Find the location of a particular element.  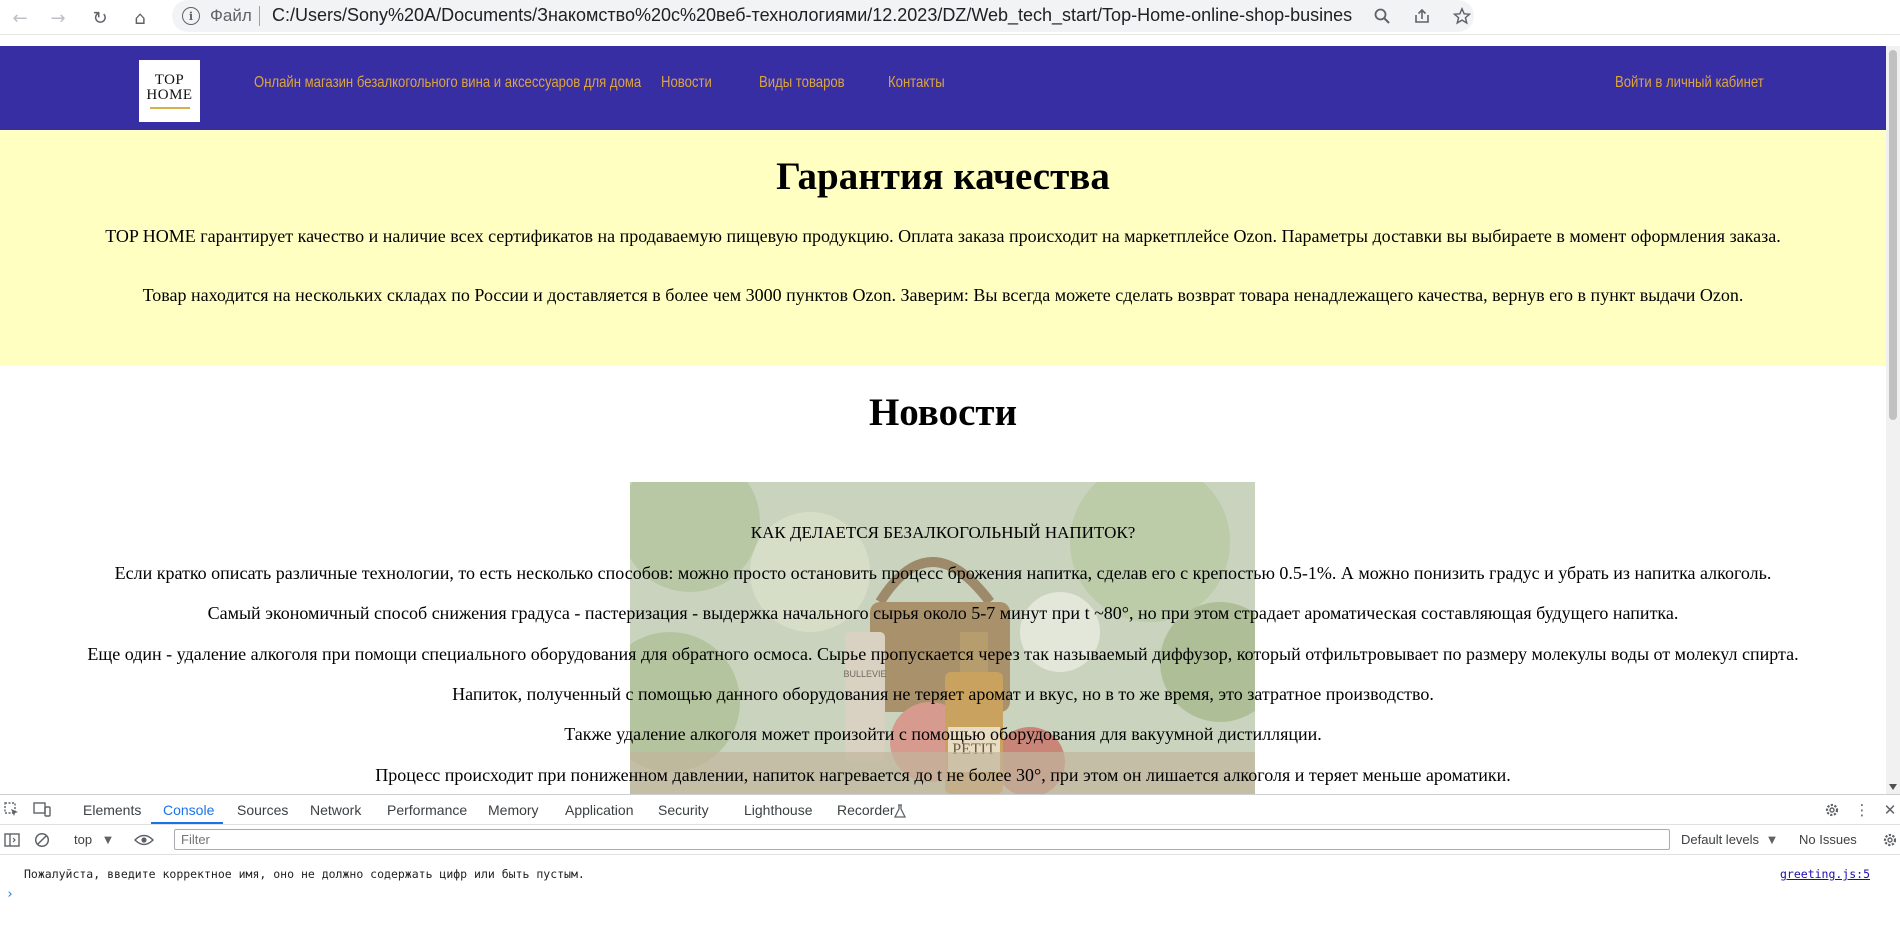

nav-link-products: Виды товаров is located at coordinates (802, 83).